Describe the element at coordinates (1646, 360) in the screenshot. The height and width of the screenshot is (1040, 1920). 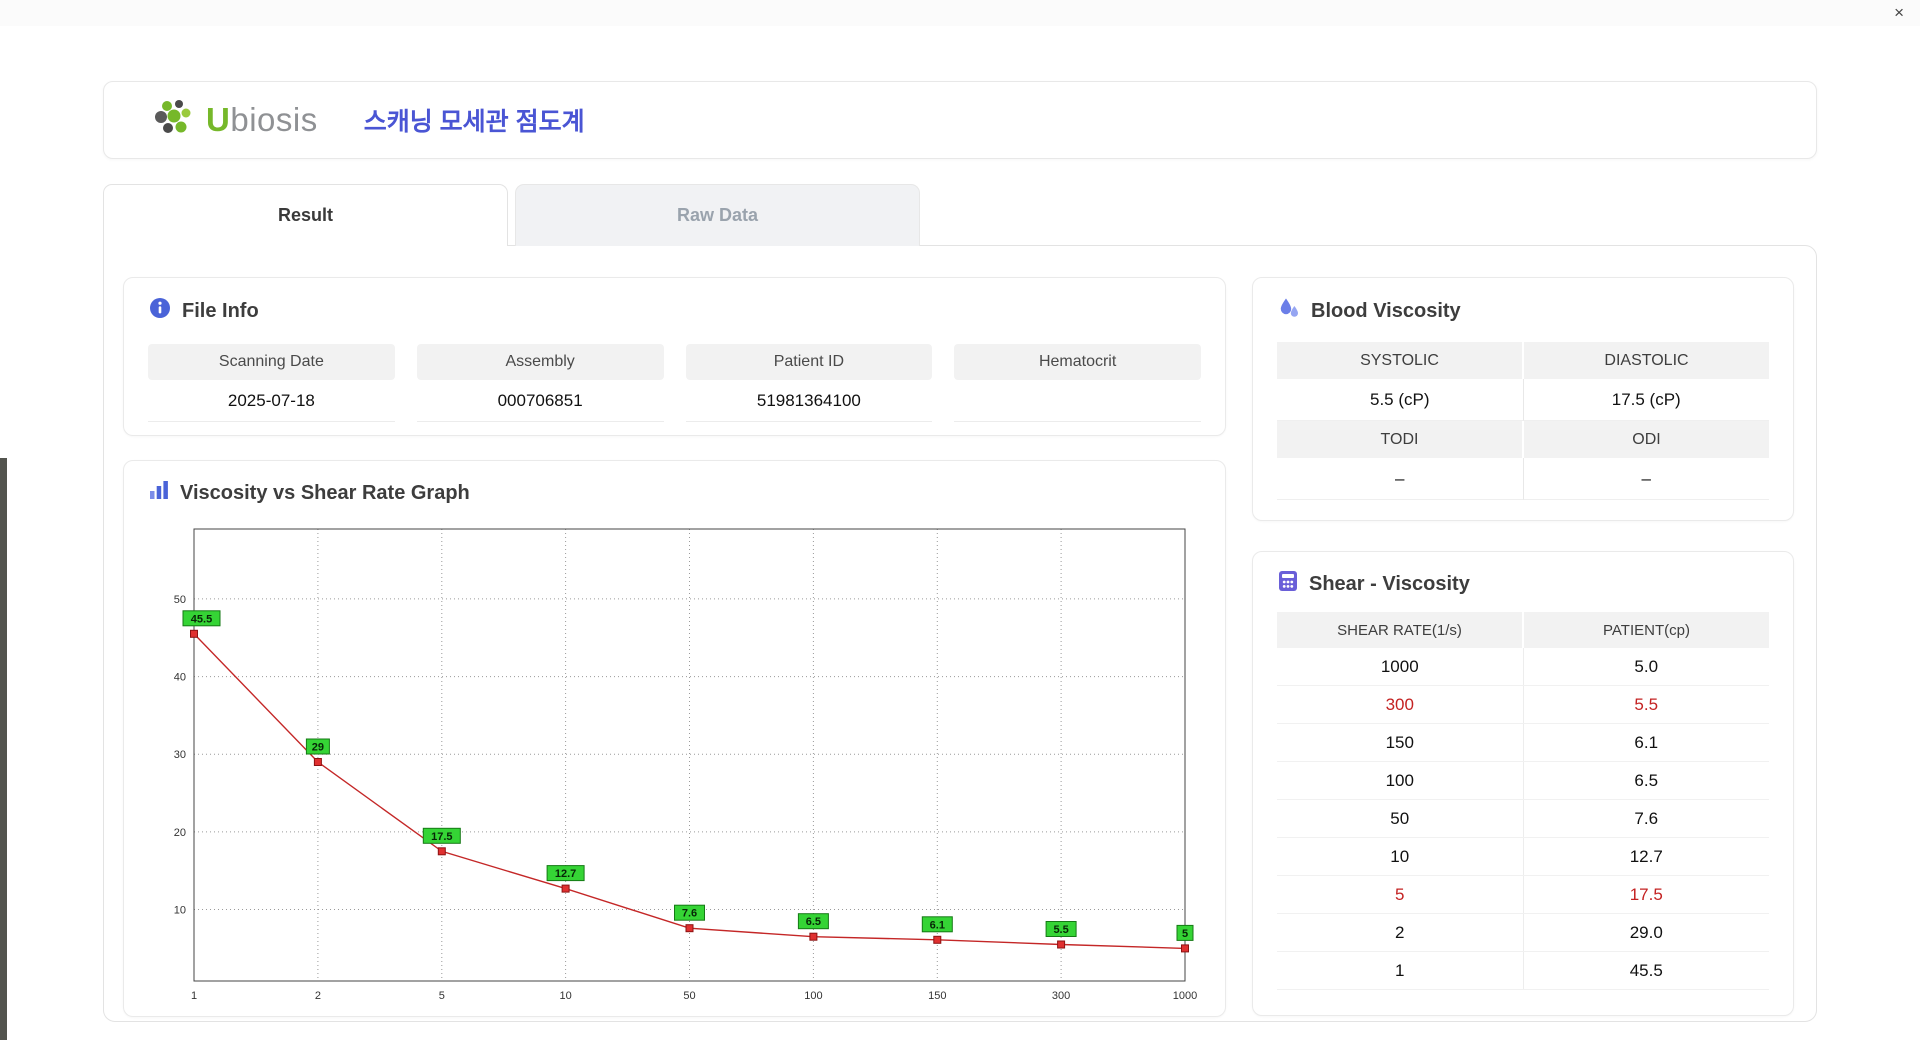
I see `diastolic-label: DIASTOLIC` at that location.